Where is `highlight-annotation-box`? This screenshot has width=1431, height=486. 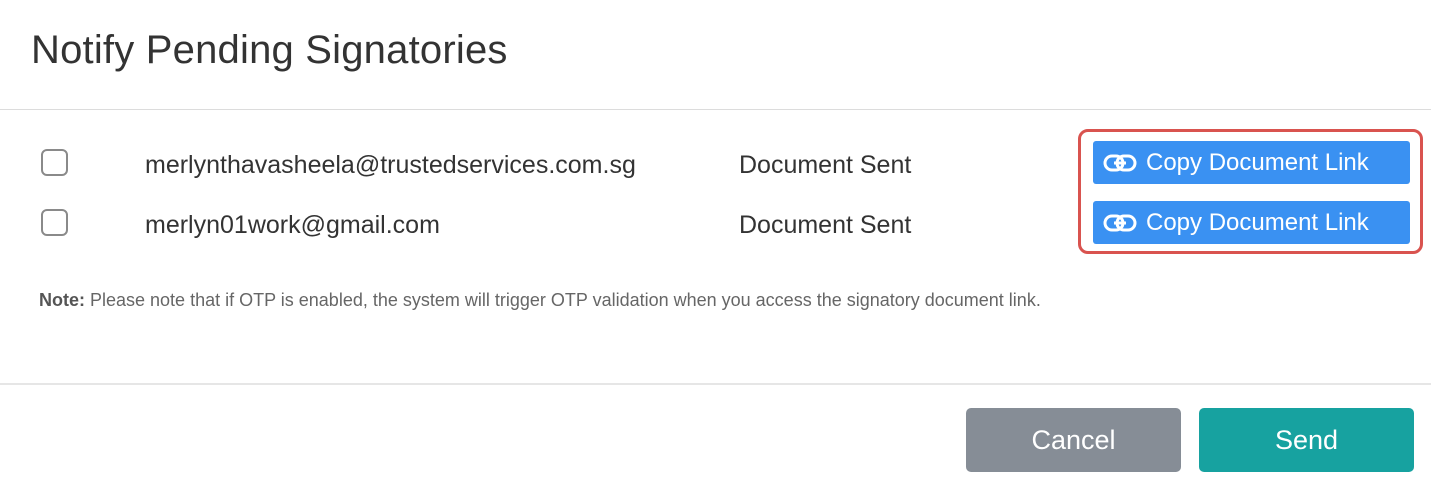 highlight-annotation-box is located at coordinates (1250, 191).